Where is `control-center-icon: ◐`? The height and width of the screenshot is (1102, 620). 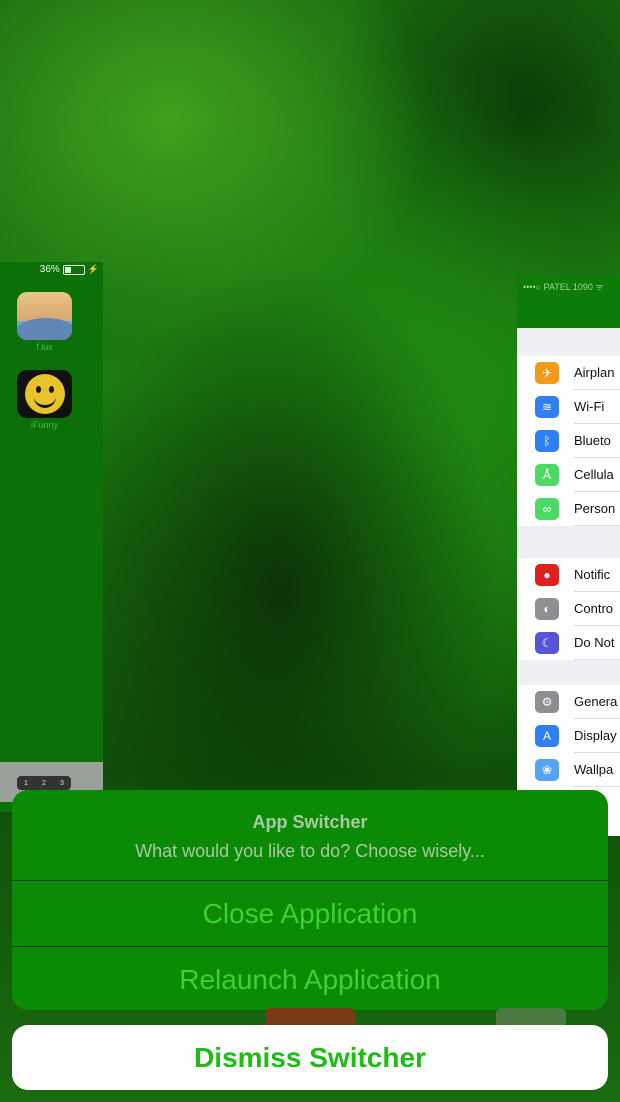
control-center-icon: ◐ is located at coordinates (547, 609).